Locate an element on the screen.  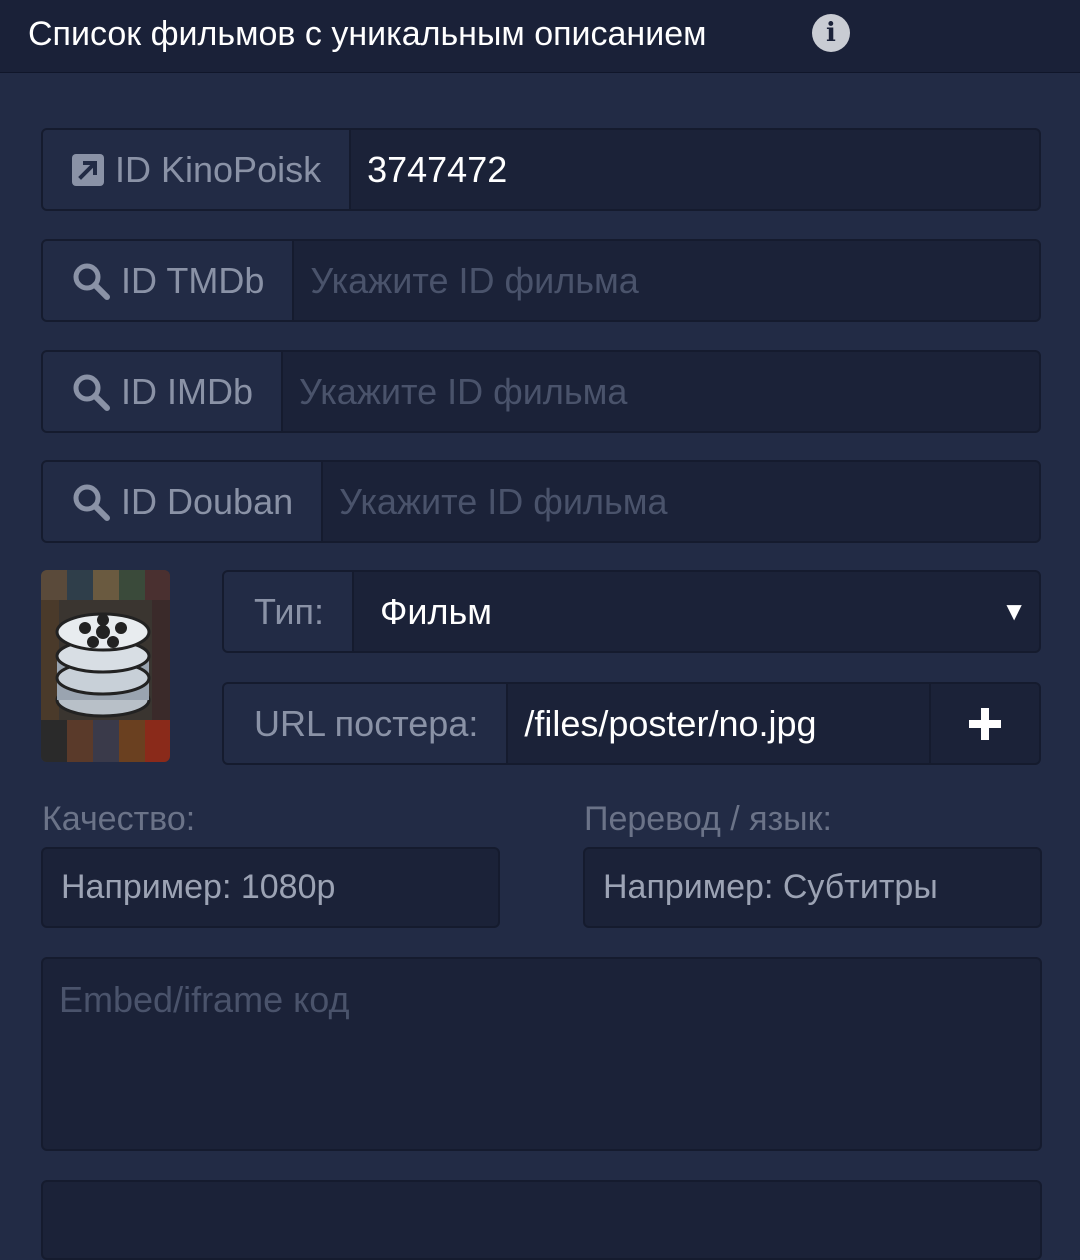
poster-url-label: URL постера: is located at coordinates (366, 723).